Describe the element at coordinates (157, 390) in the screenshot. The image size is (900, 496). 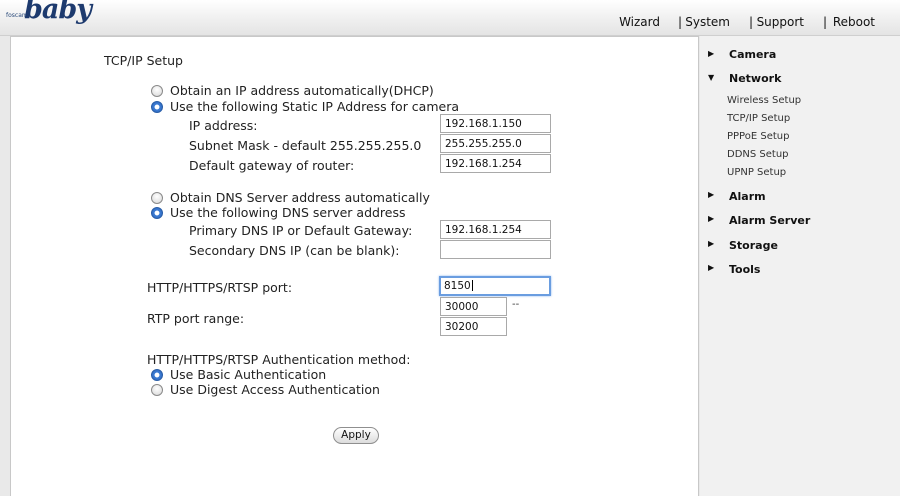
I see `digest-auth-radio` at that location.